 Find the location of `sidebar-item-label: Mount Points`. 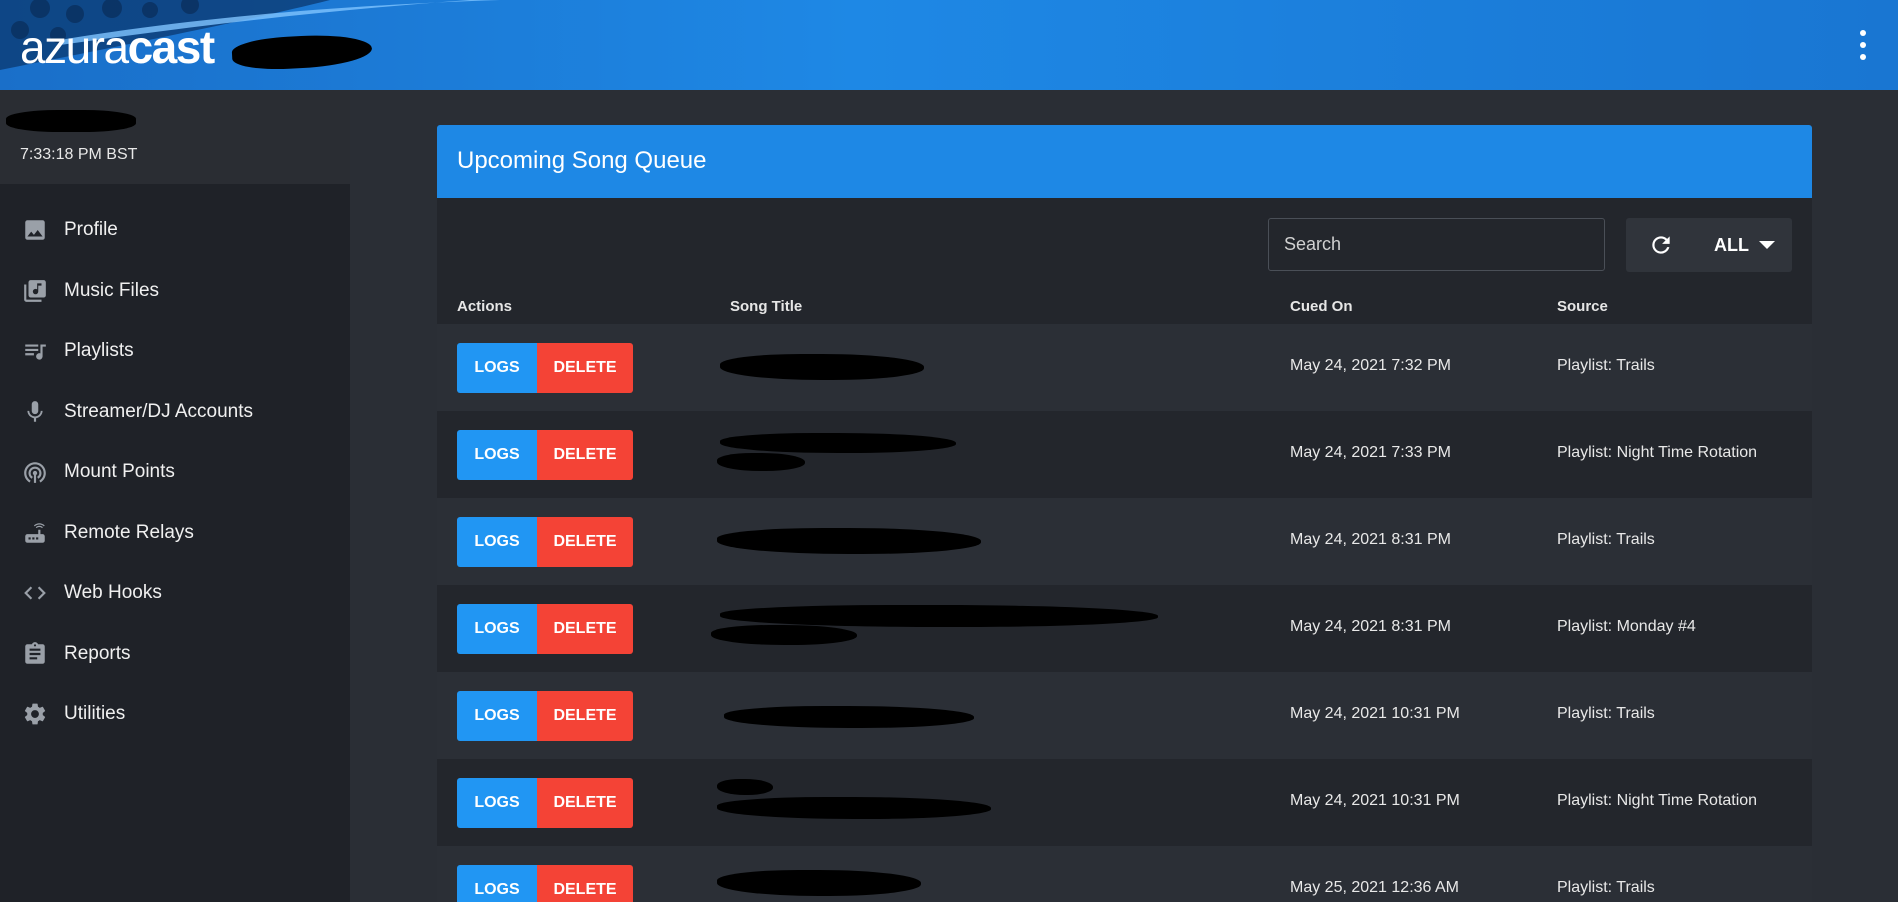

sidebar-item-label: Mount Points is located at coordinates (119, 472).